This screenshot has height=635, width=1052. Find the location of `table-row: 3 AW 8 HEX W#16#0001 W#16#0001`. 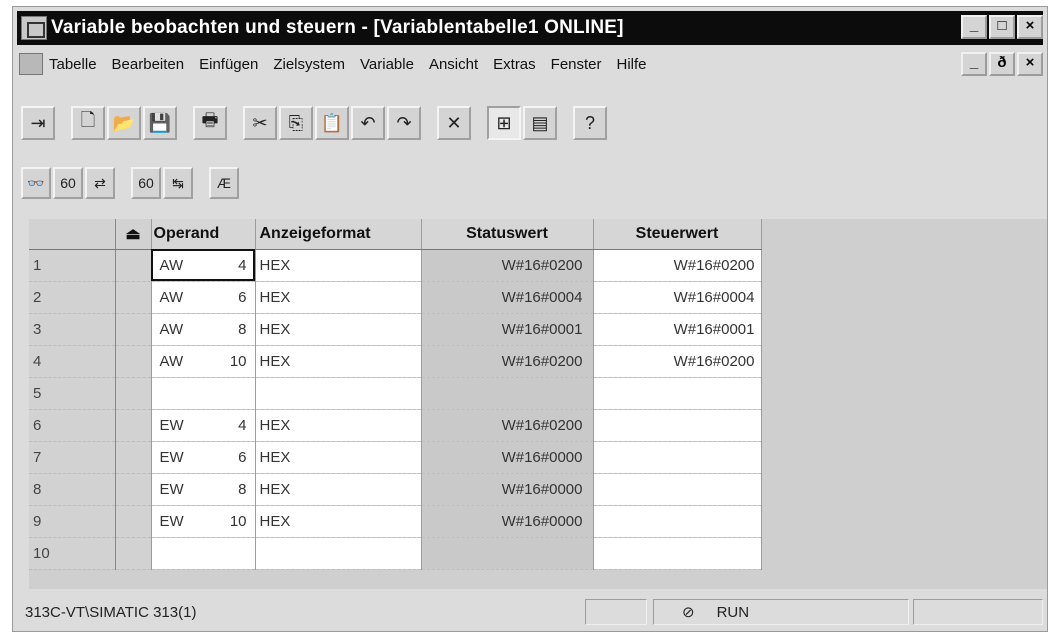

table-row: 3 AW 8 HEX W#16#0001 W#16#0001 is located at coordinates (395, 329).